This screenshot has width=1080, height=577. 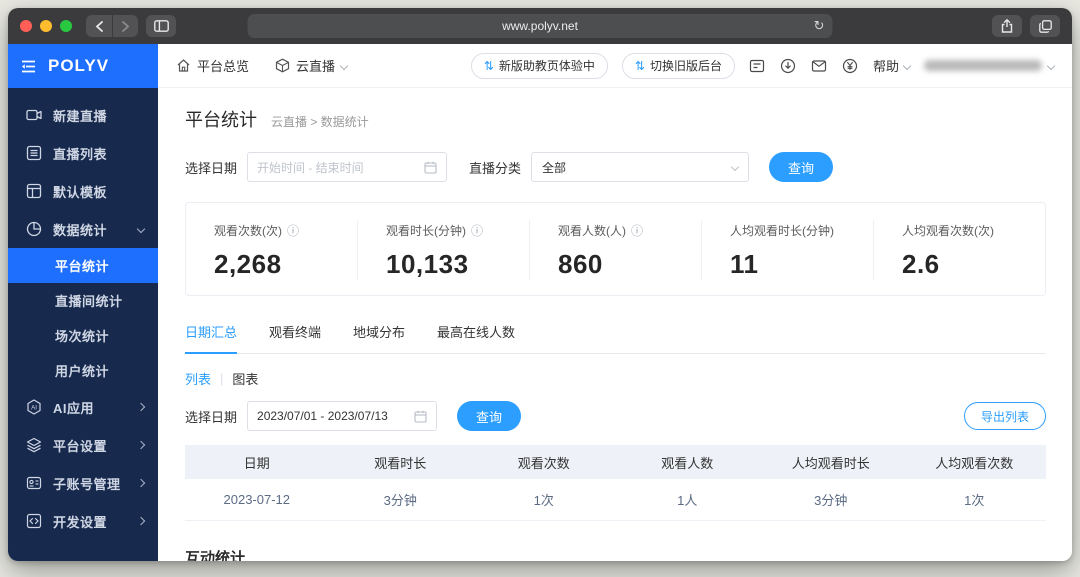 I want to click on sidebar-subitem-session-statistics: 场次统计, so click(x=83, y=335).